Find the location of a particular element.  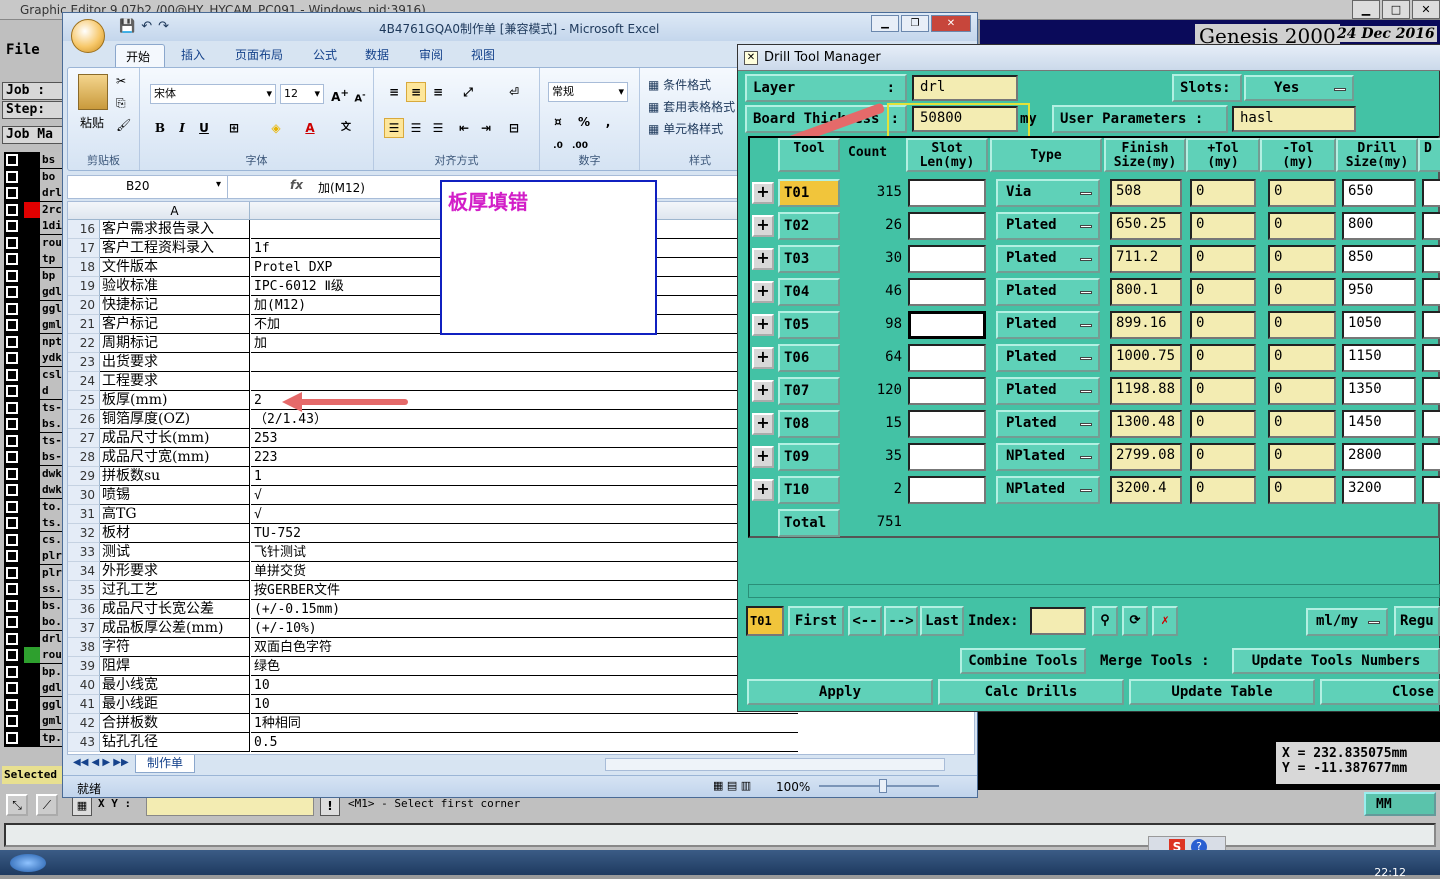

row-number: 21 is located at coordinates (84, 324).